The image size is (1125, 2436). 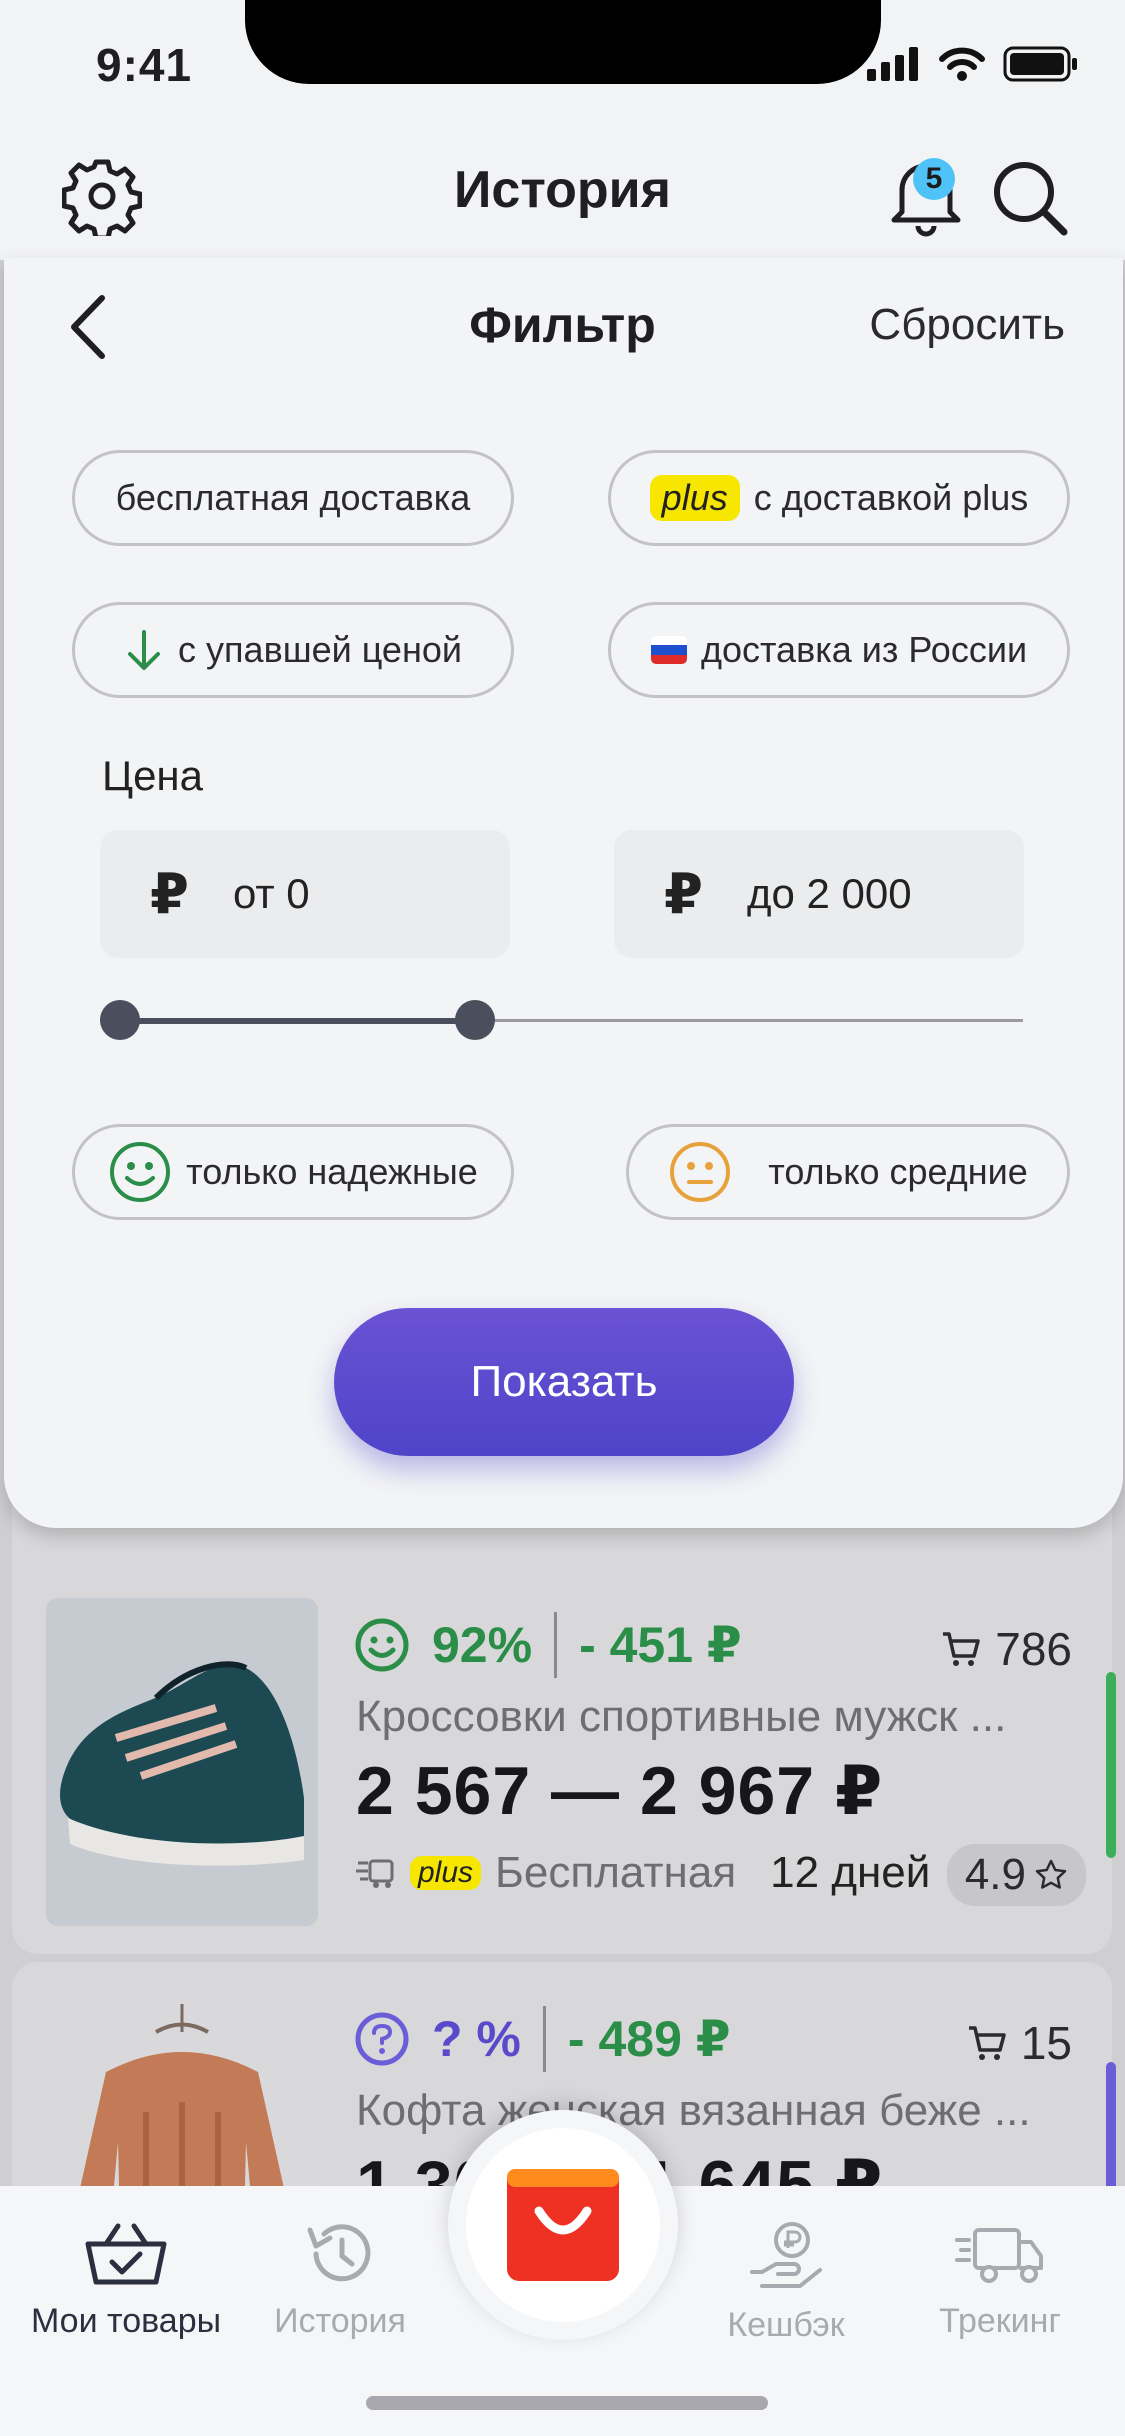 I want to click on chip-label: доставка из России, so click(x=864, y=649).